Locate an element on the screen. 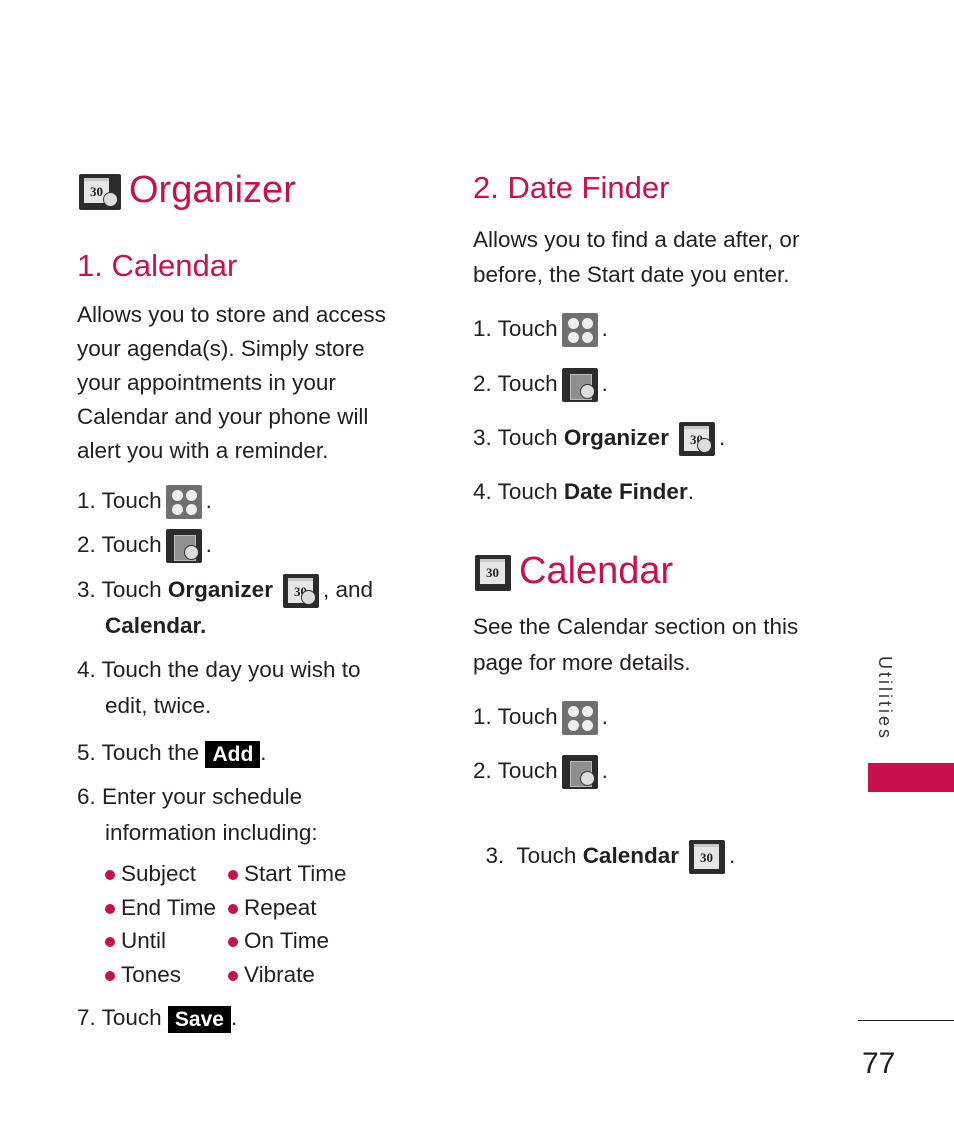  date-finder-intro-2: before, the Start date you enter. is located at coordinates (631, 274).